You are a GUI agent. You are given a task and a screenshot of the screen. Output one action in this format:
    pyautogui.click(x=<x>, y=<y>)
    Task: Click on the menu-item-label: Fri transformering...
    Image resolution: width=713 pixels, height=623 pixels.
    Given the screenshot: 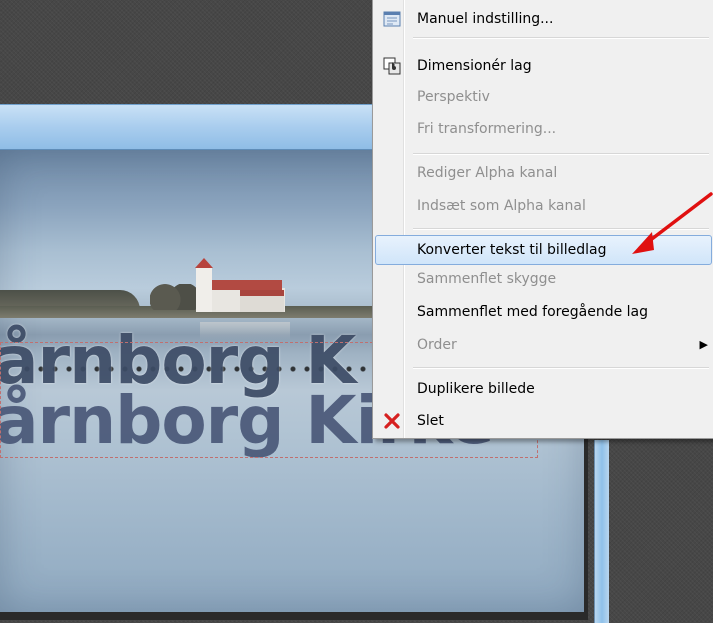 What is the action you would take?
    pyautogui.click(x=487, y=129)
    